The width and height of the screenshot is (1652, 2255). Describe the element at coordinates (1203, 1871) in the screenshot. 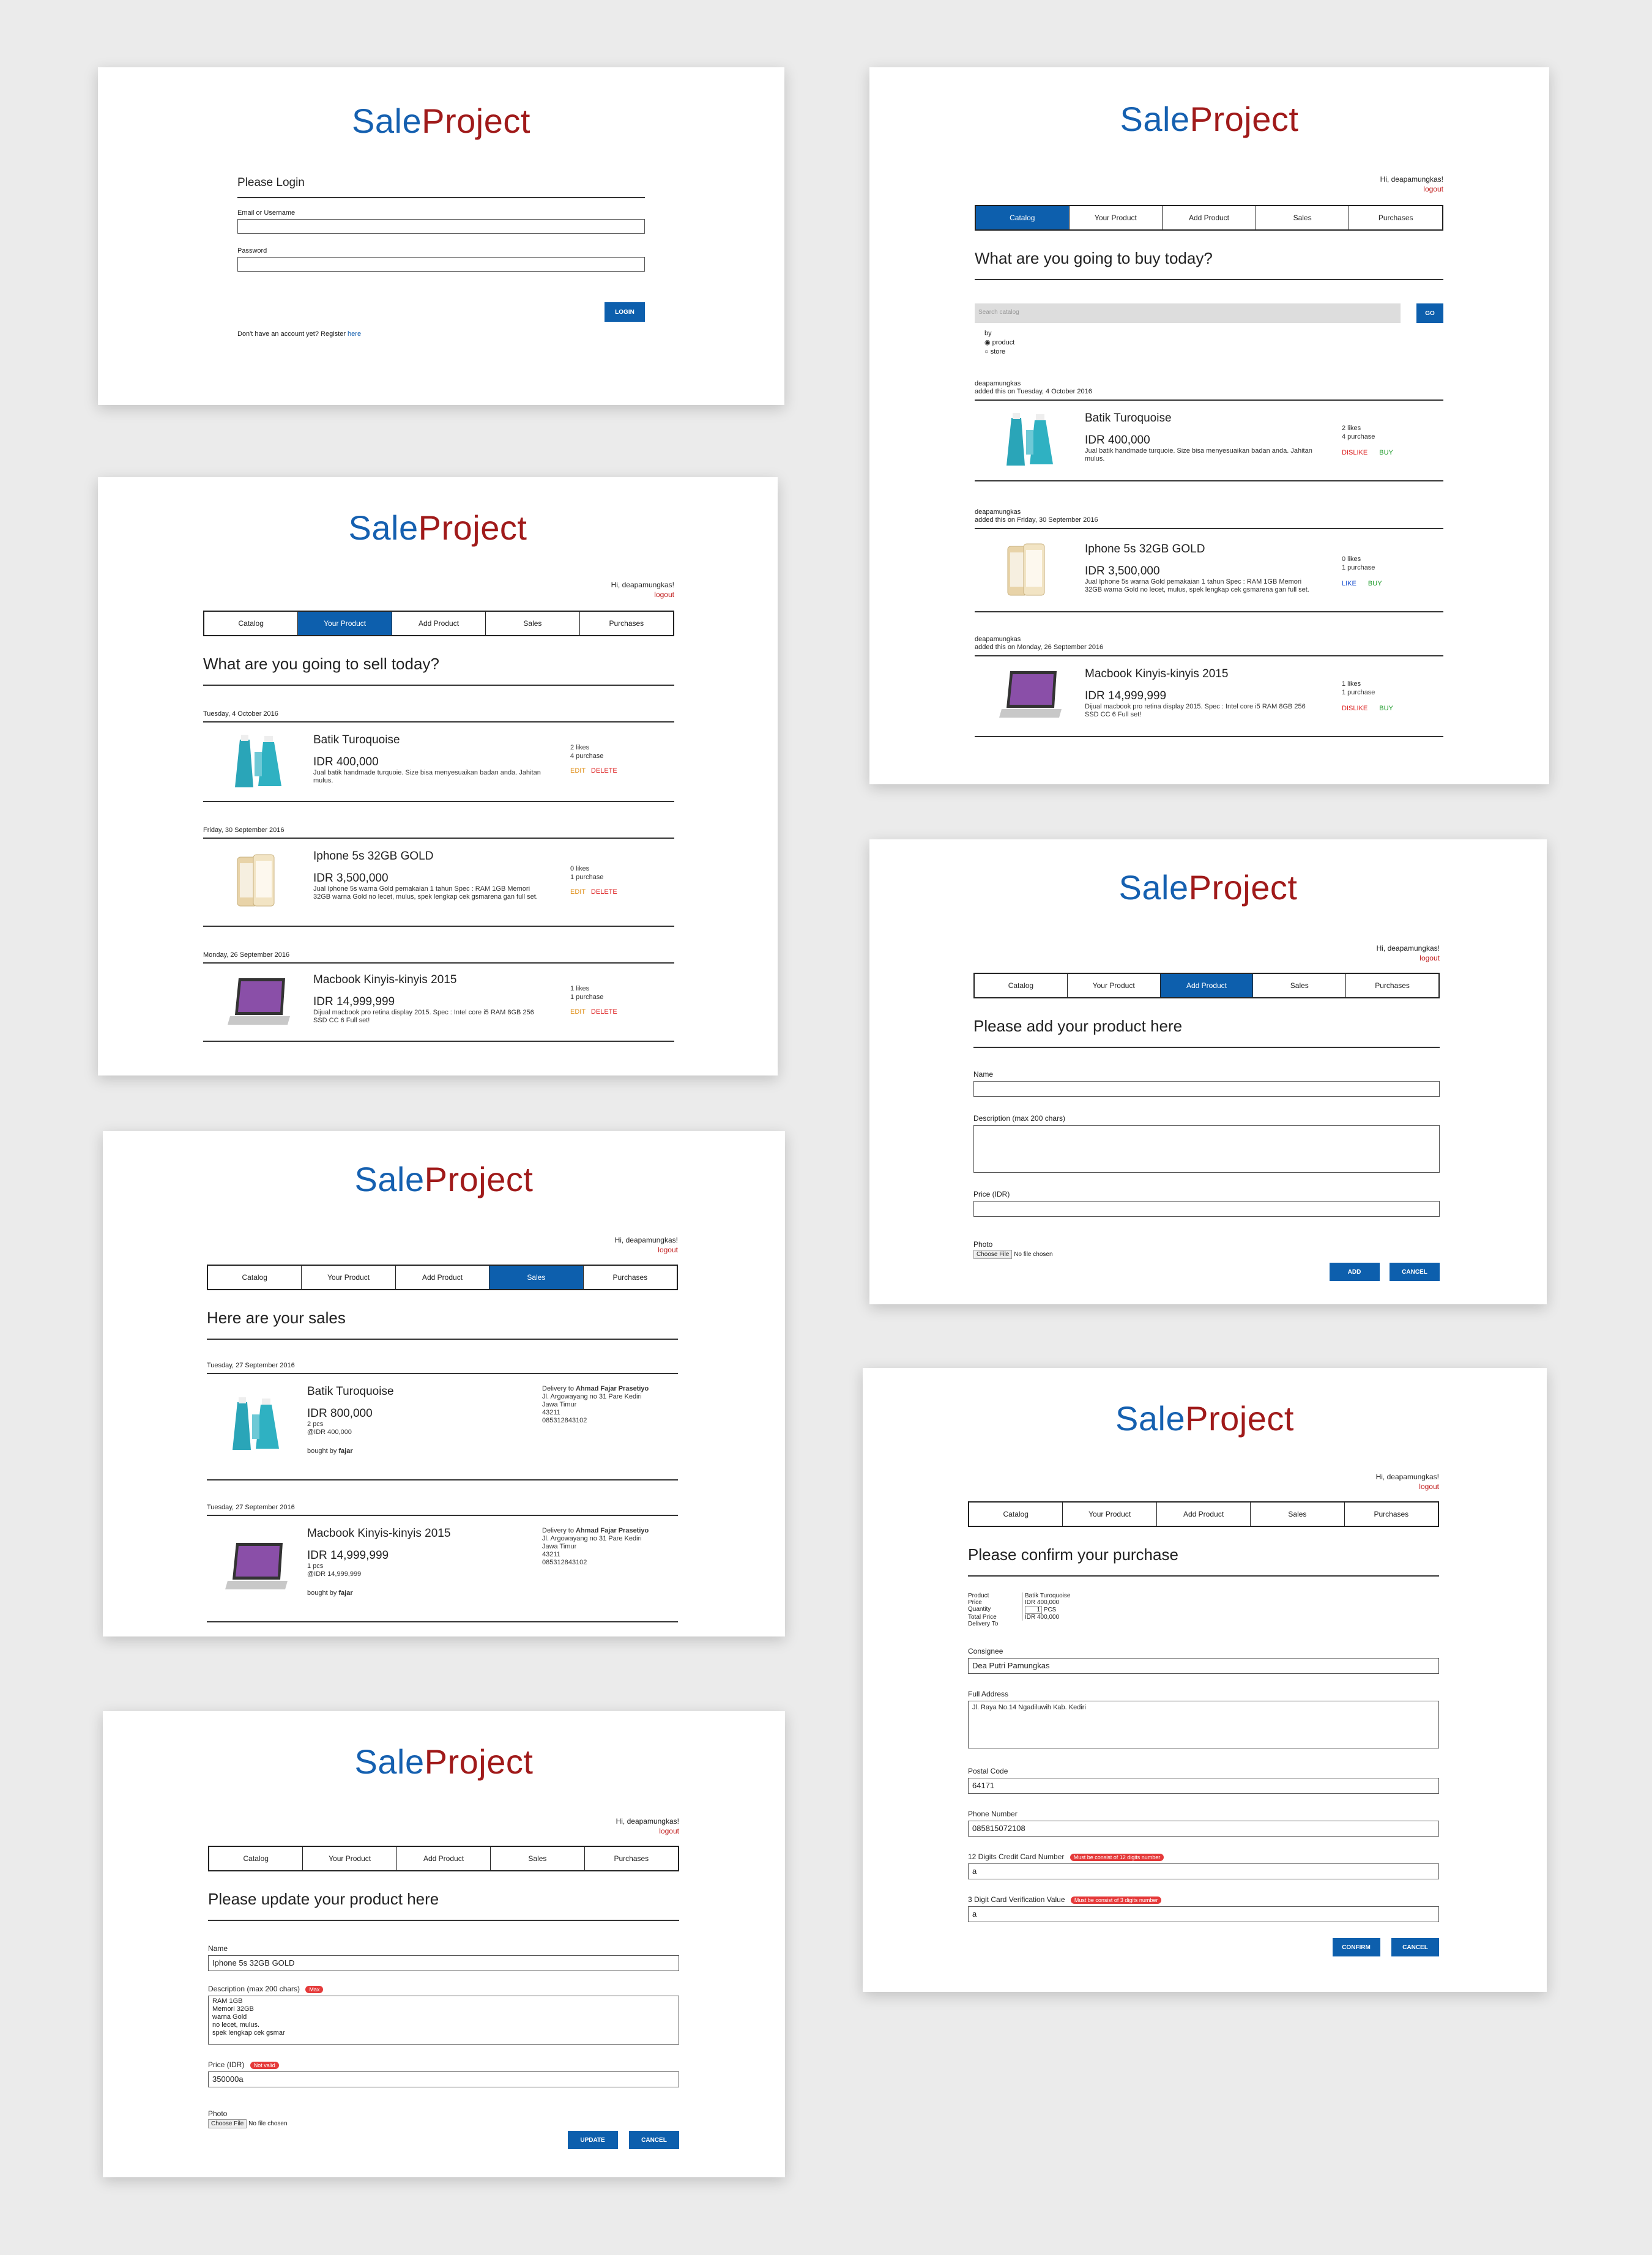

I see `card-number-input: a` at that location.